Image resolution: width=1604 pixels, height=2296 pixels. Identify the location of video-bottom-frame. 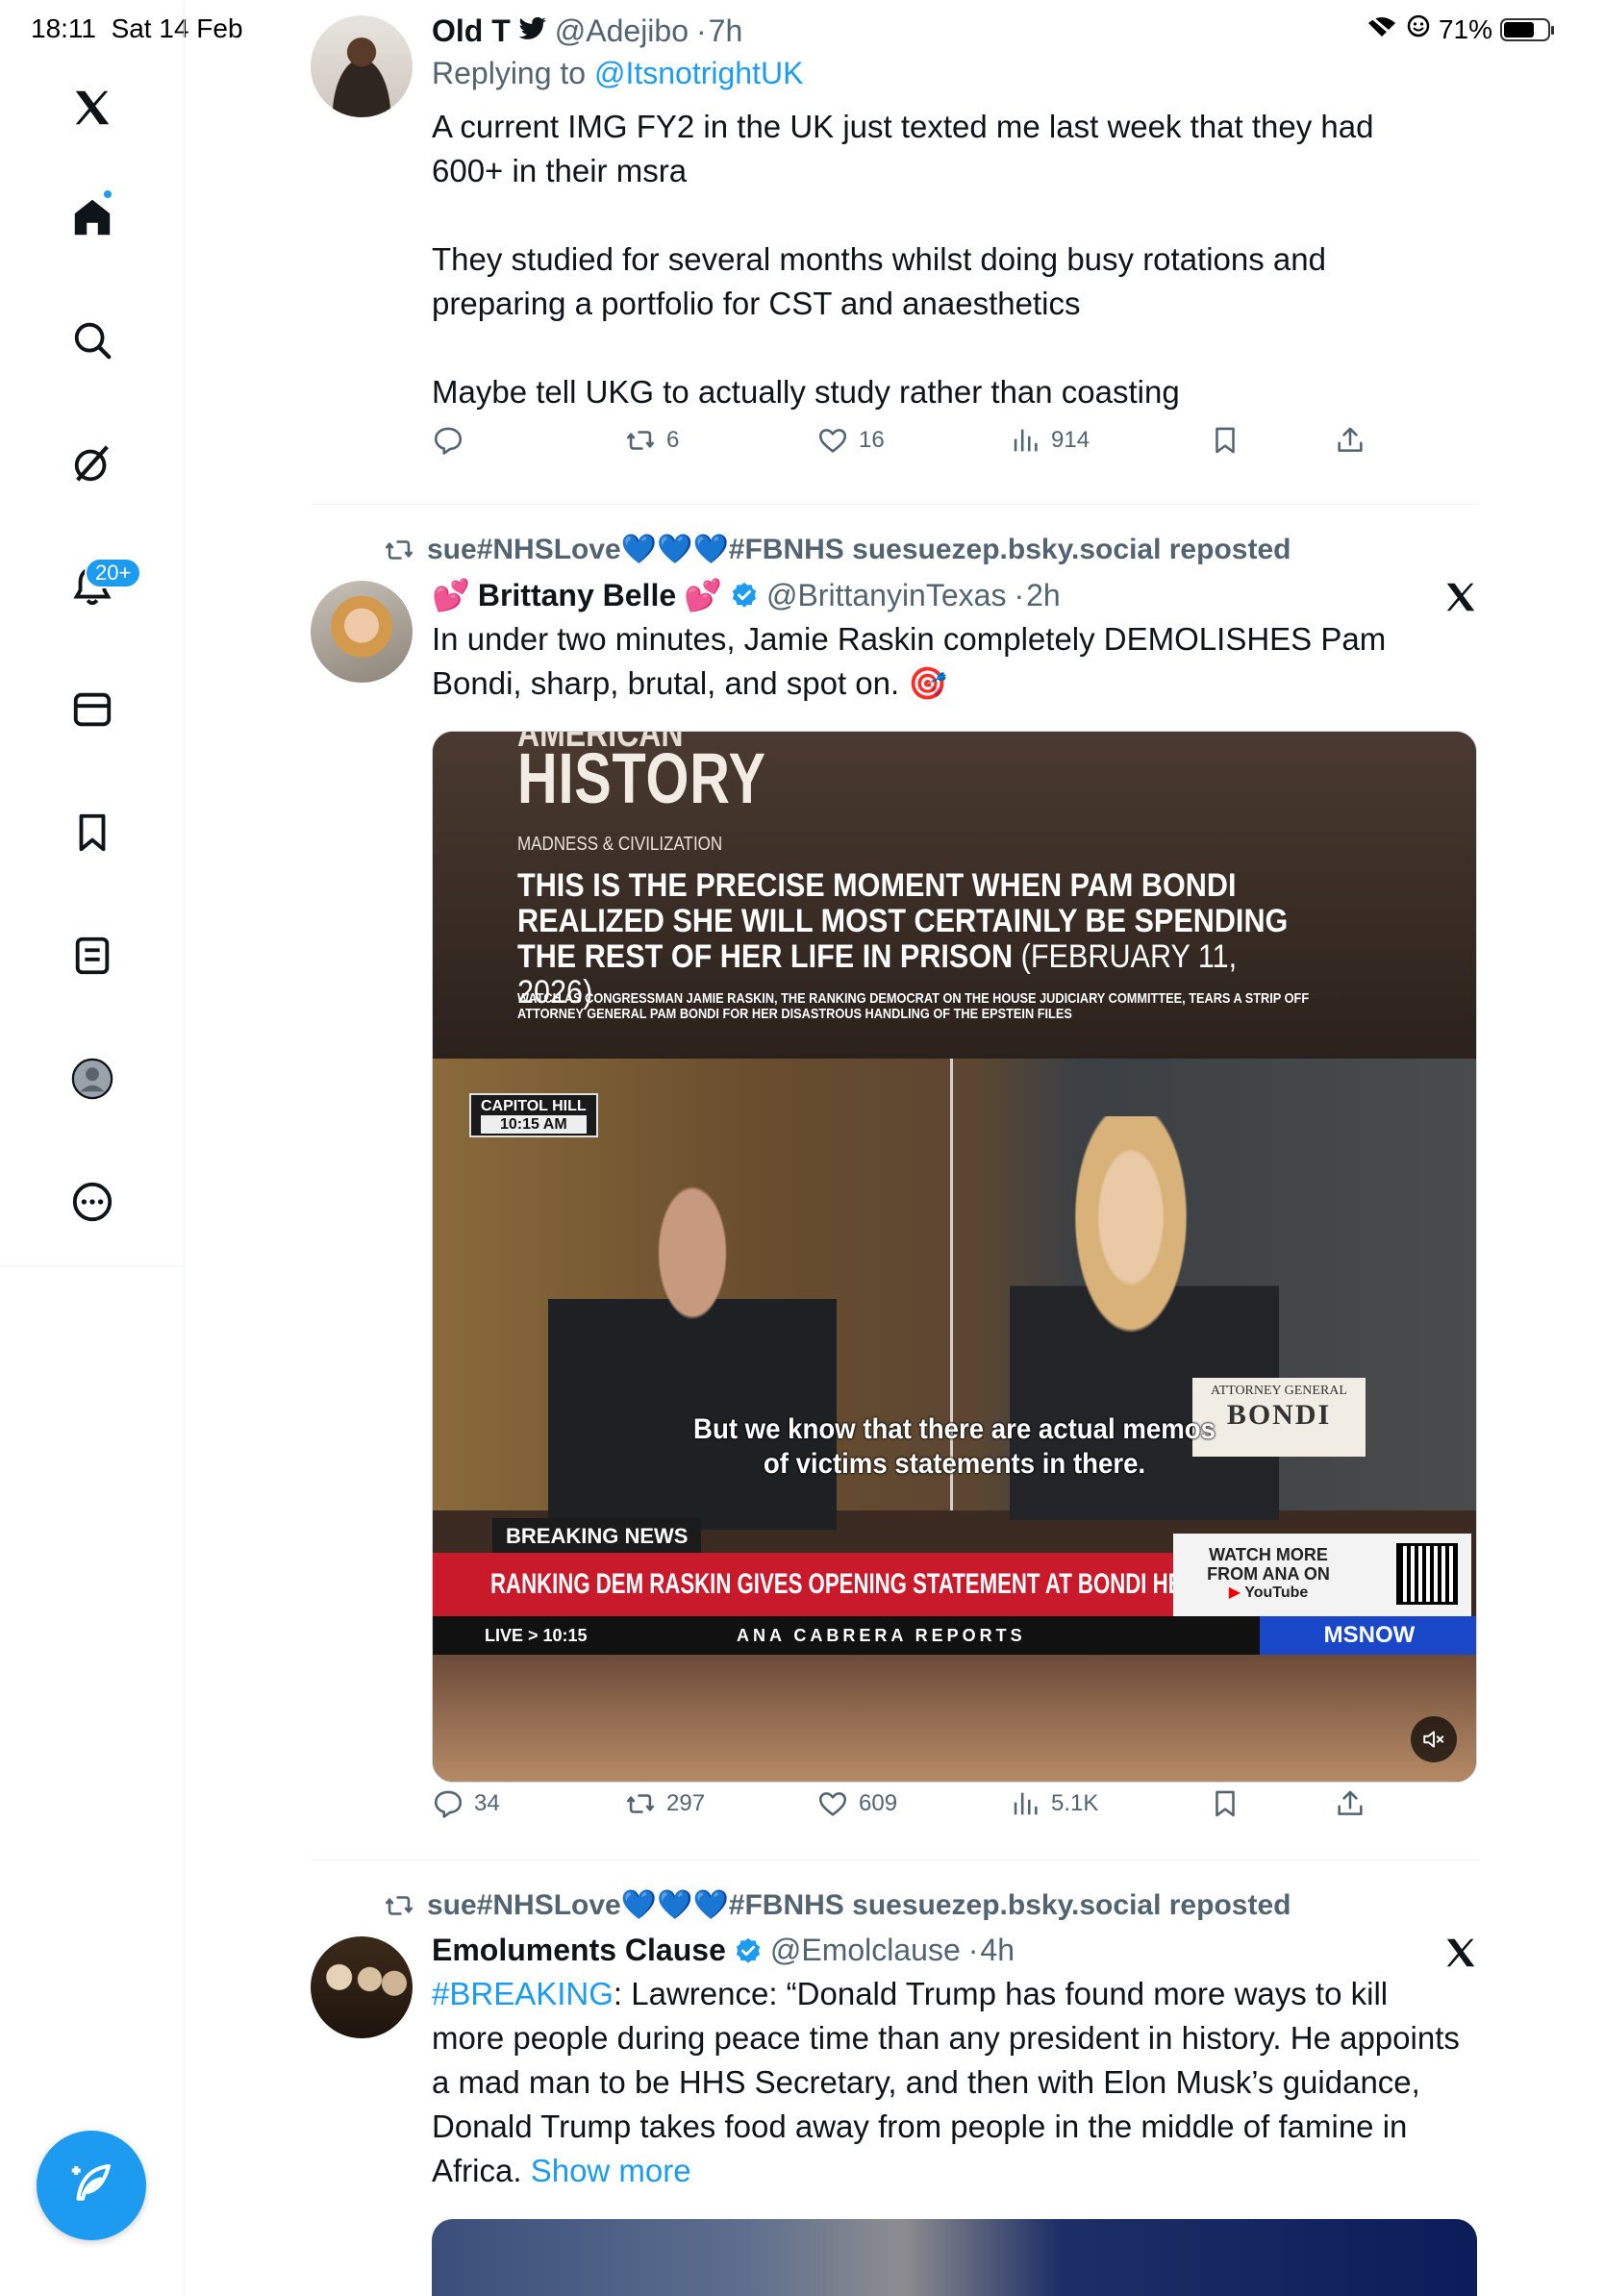
(954, 1718).